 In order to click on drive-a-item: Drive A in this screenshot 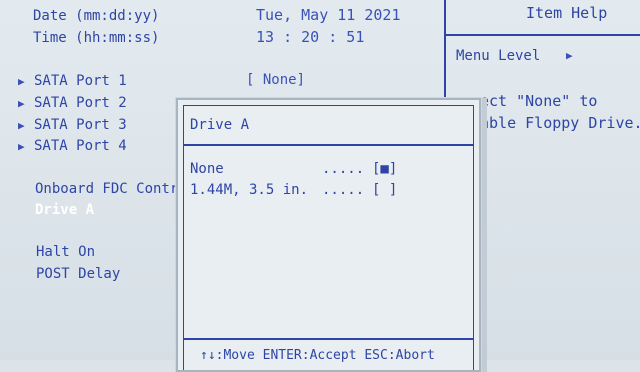, I will do `click(64, 210)`.